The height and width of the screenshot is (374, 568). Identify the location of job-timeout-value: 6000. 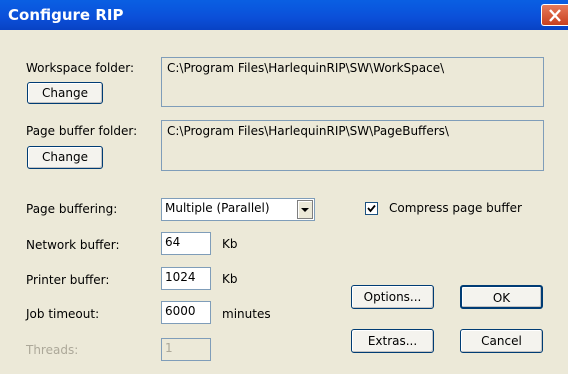
(180, 311).